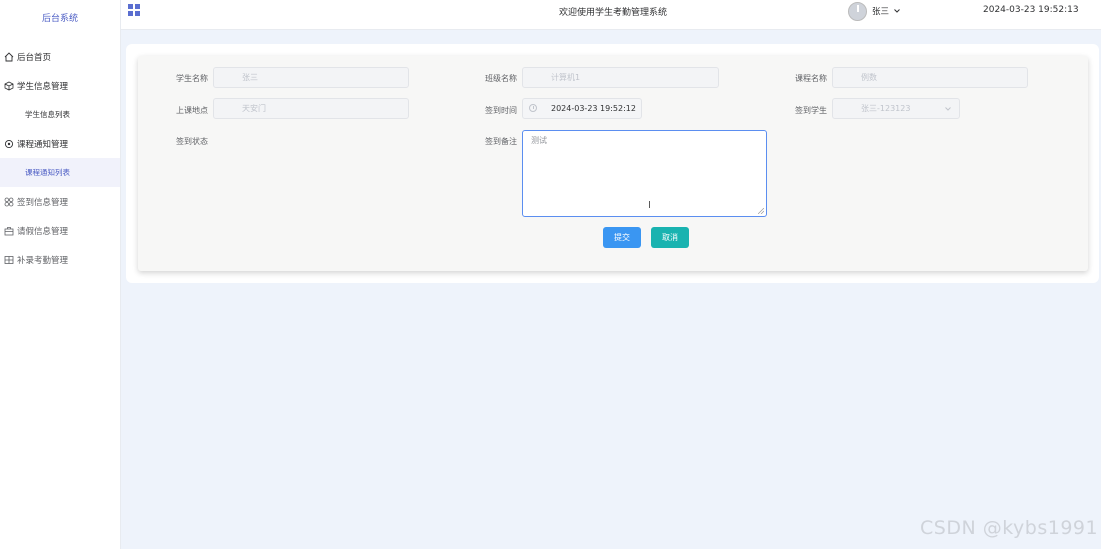 The width and height of the screenshot is (1101, 549). I want to click on sidebar-item-course-notice-list: 课程通知列表, so click(60, 172).